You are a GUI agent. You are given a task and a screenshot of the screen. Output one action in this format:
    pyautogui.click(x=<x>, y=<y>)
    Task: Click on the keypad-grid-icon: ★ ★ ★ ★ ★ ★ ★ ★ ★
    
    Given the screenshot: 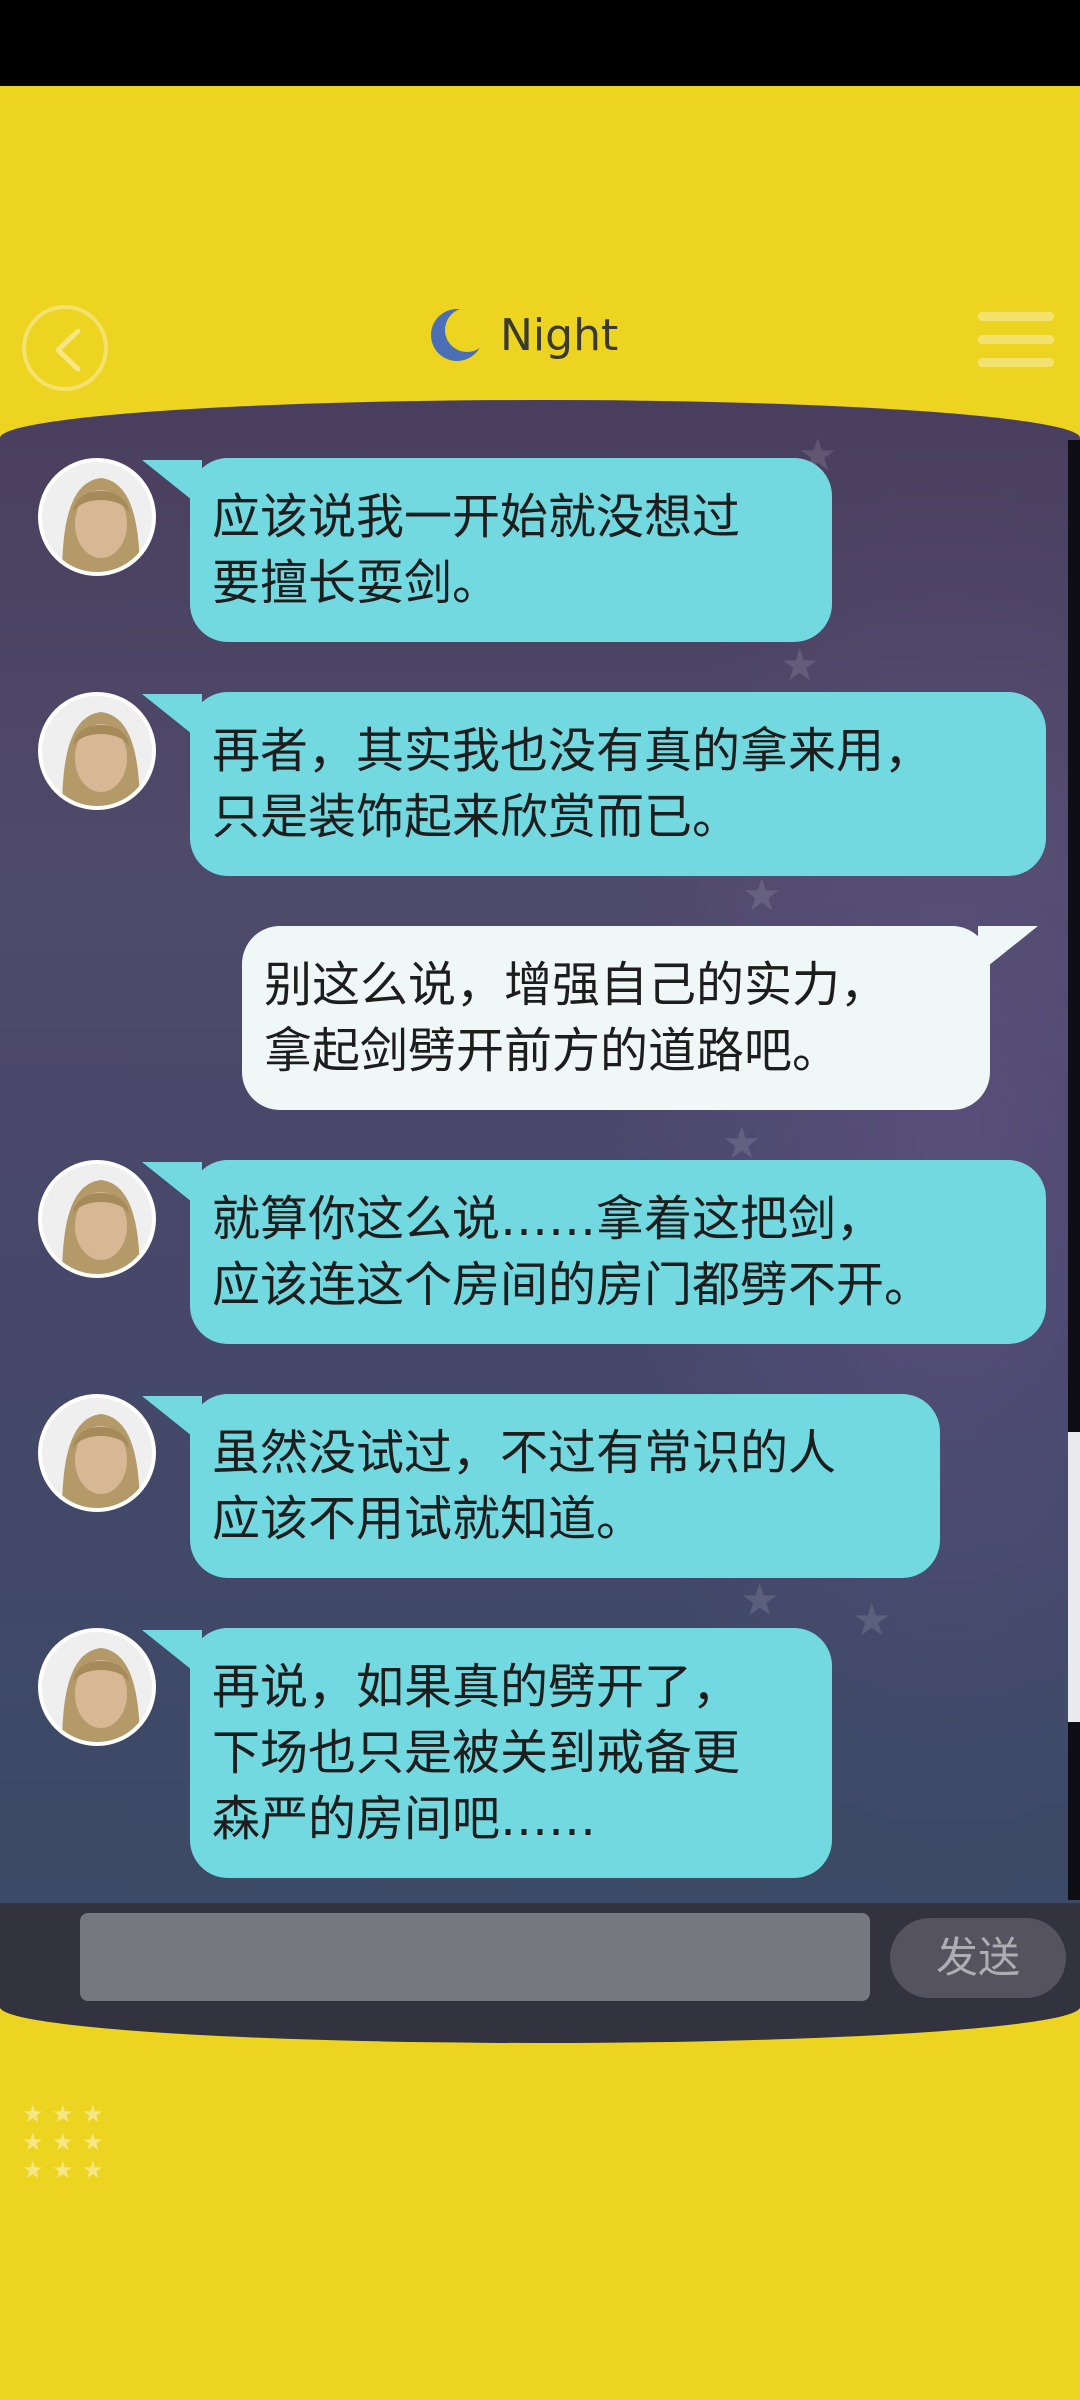 What is the action you would take?
    pyautogui.click(x=67, y=2141)
    